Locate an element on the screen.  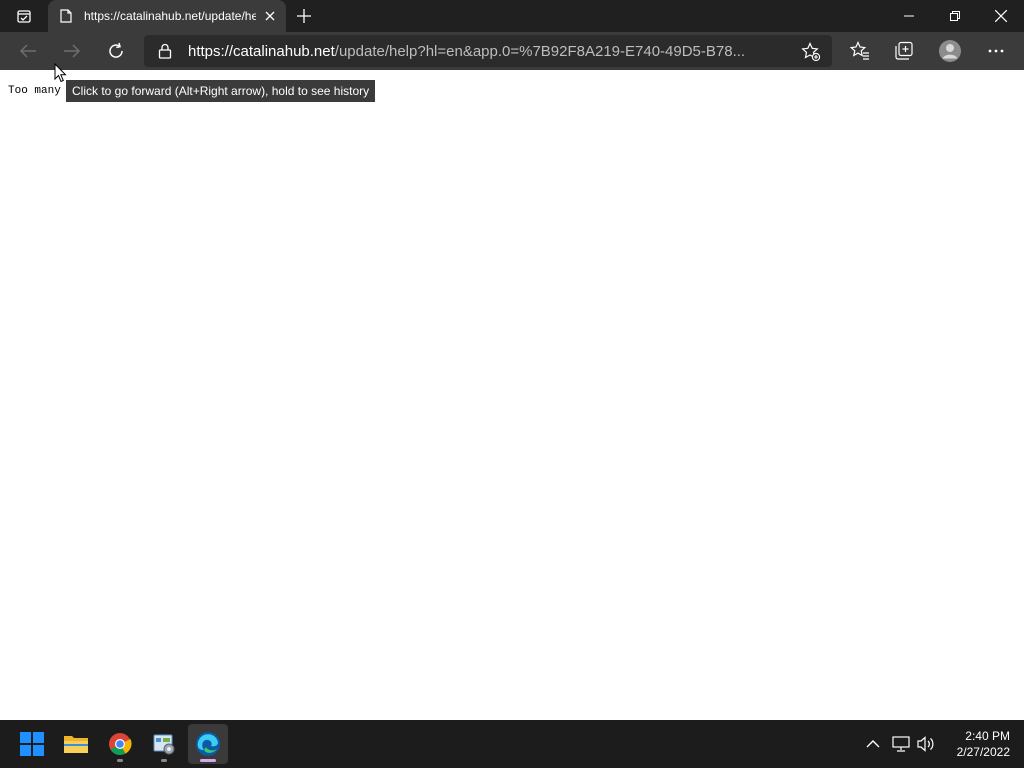
control-panel-running-indicator is located at coordinates (164, 760).